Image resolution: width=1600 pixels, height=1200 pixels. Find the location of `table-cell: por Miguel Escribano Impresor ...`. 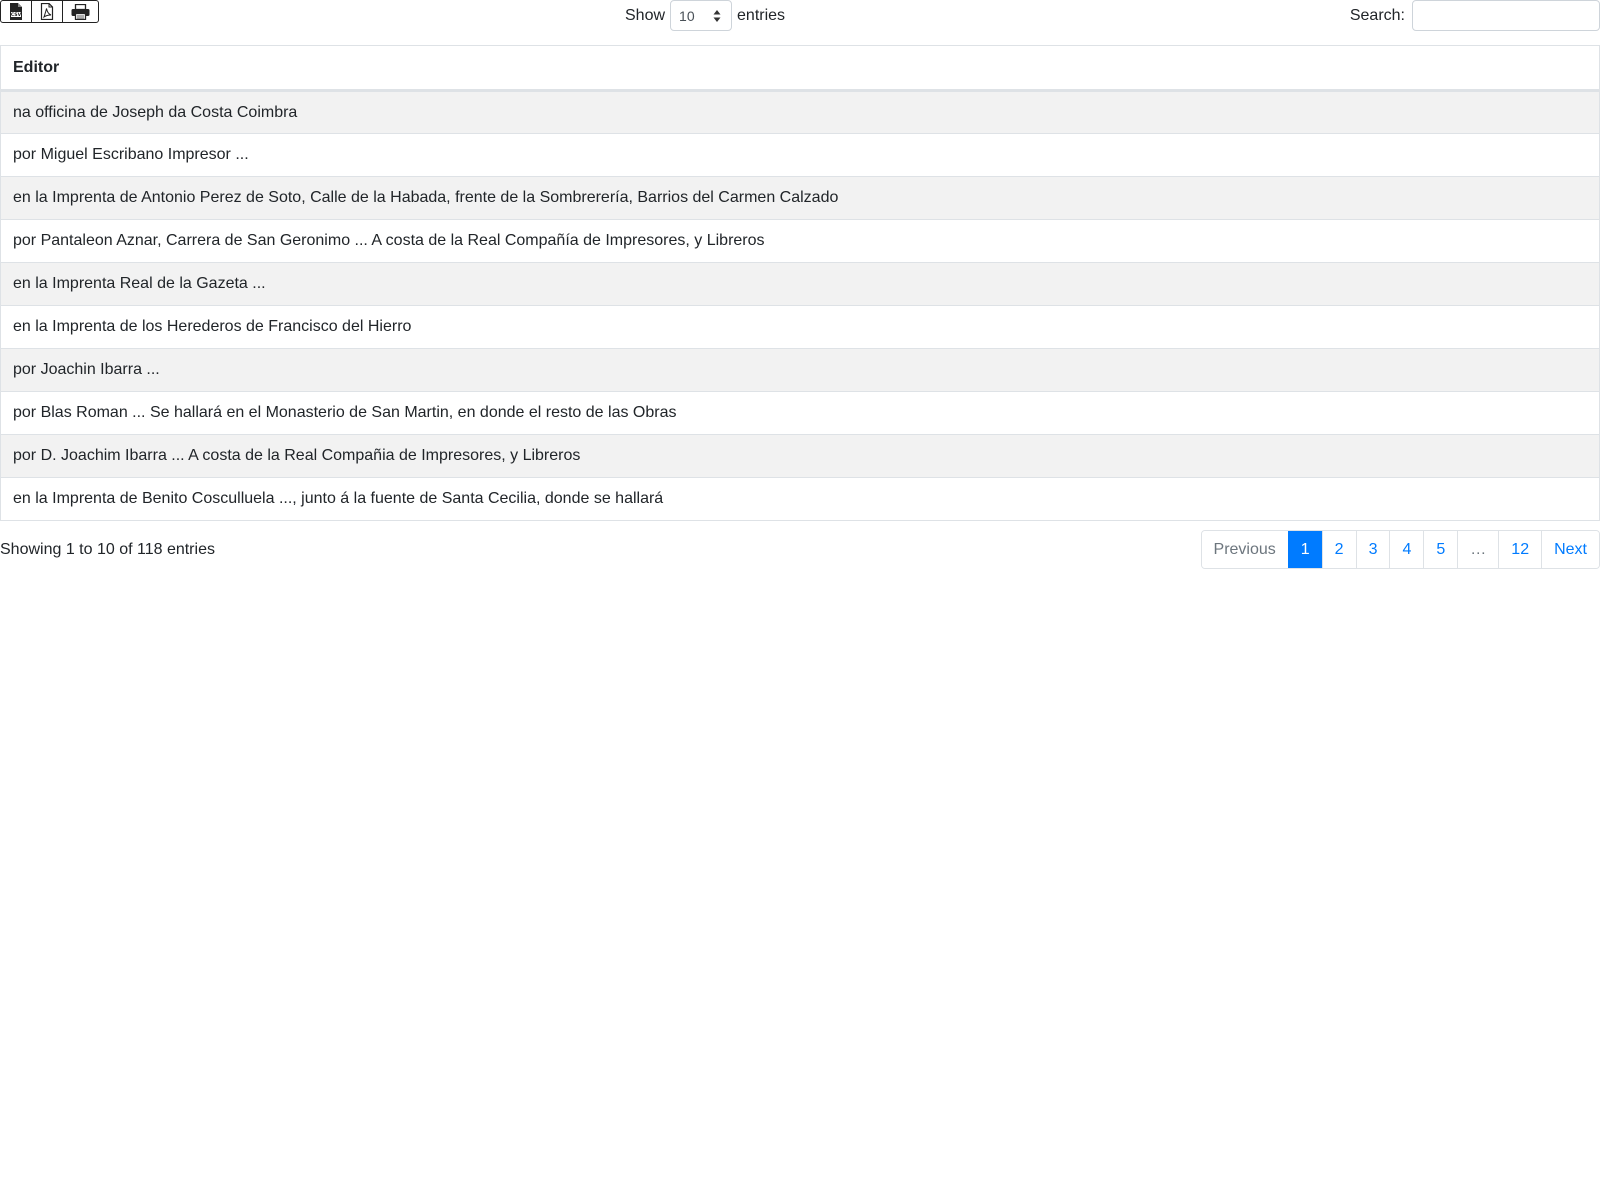

table-cell: por Miguel Escribano Impresor ... is located at coordinates (800, 155).